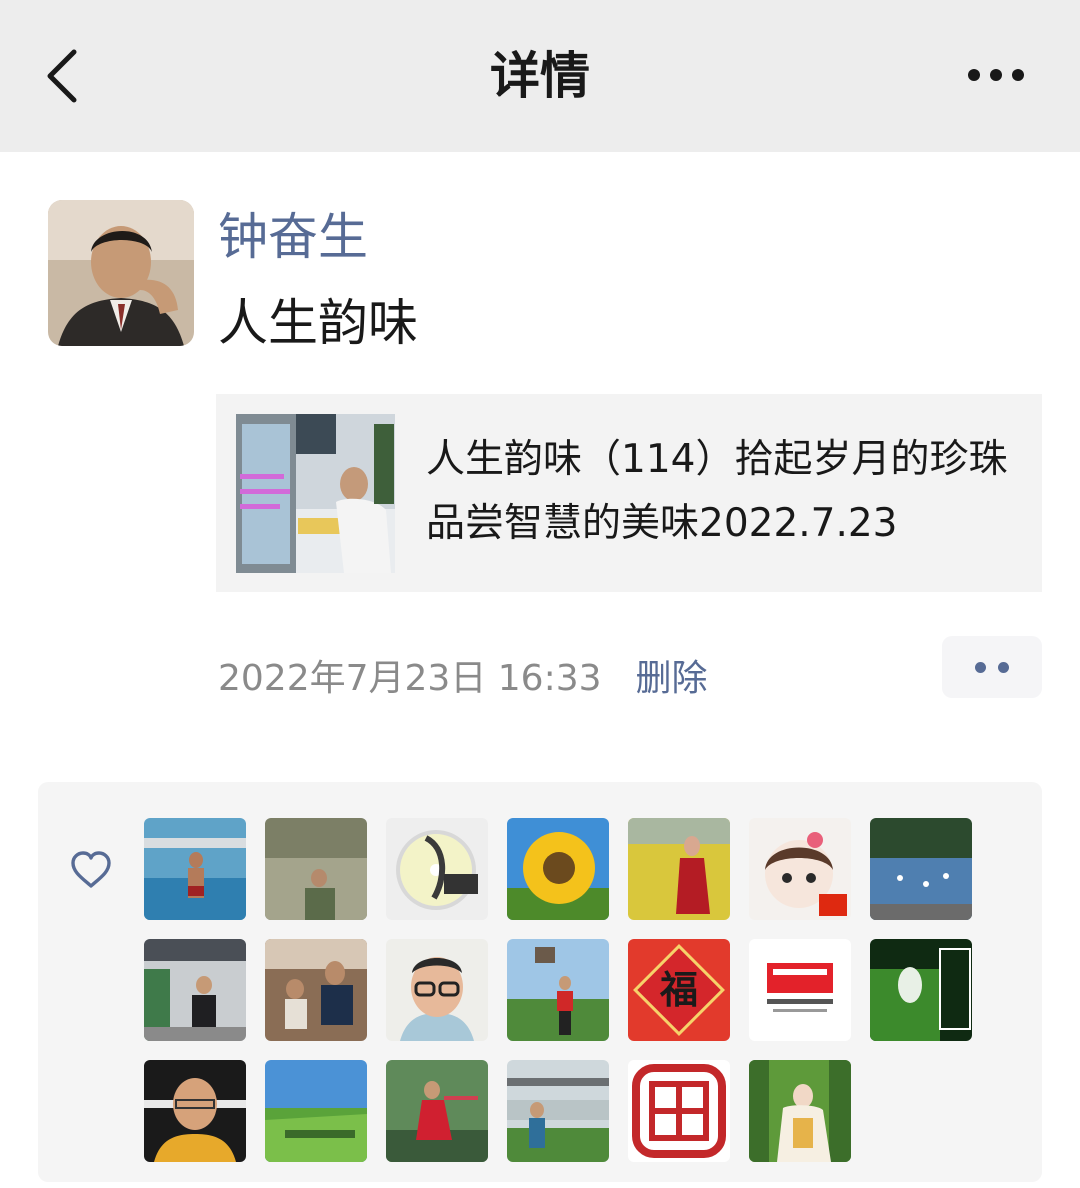  I want to click on heart-icon, so click(91, 869).